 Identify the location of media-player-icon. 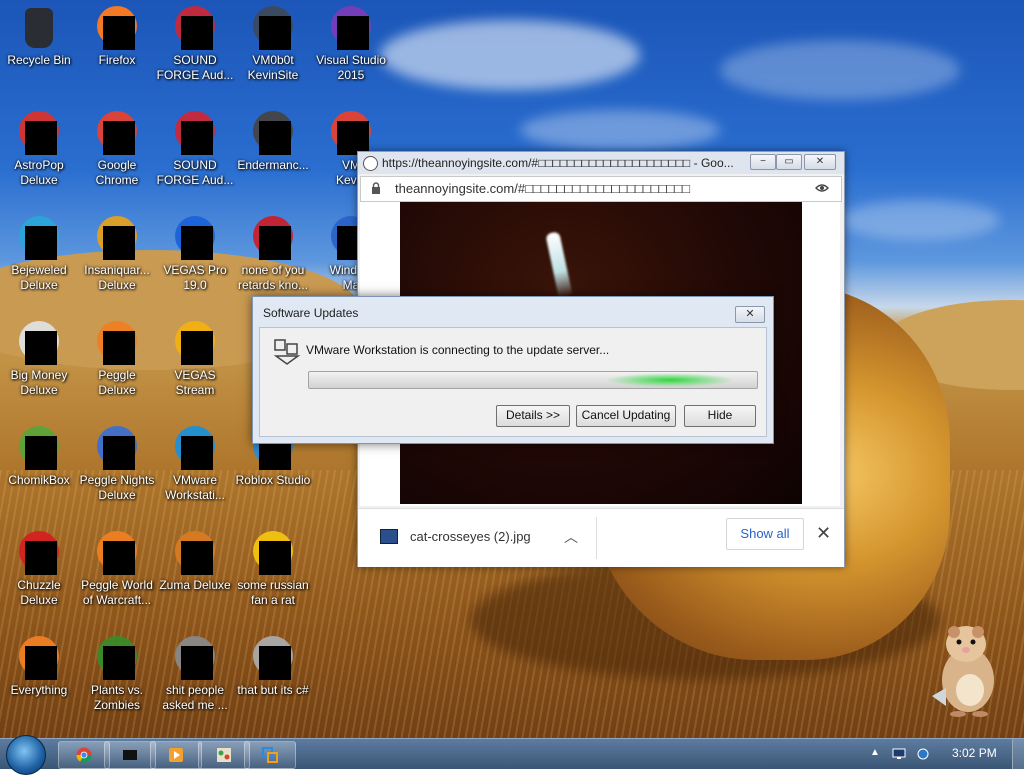
(176, 755).